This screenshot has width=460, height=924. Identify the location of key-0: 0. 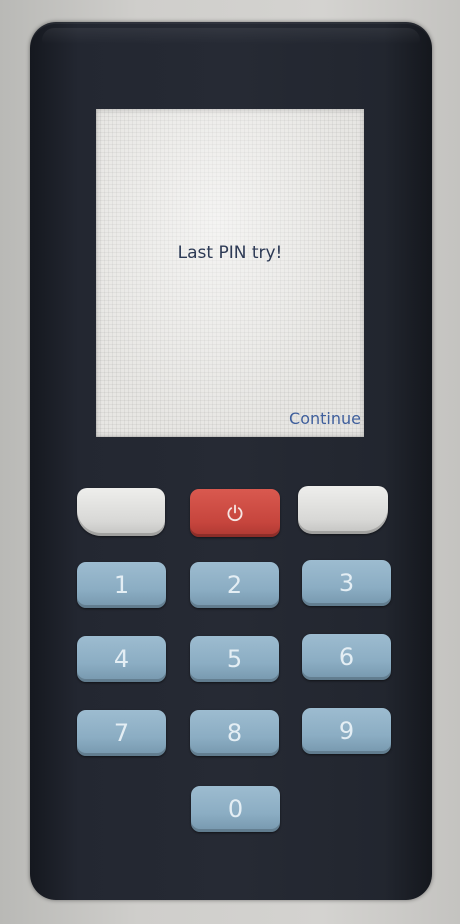
(235, 809).